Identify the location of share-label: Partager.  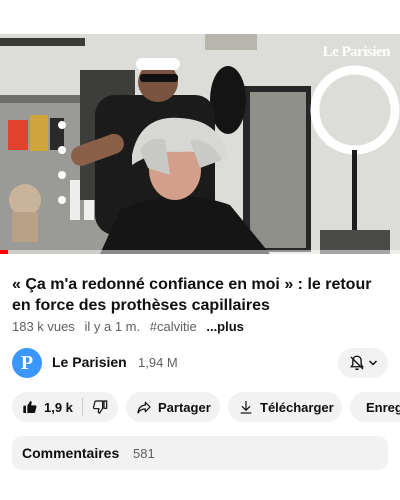
(184, 407).